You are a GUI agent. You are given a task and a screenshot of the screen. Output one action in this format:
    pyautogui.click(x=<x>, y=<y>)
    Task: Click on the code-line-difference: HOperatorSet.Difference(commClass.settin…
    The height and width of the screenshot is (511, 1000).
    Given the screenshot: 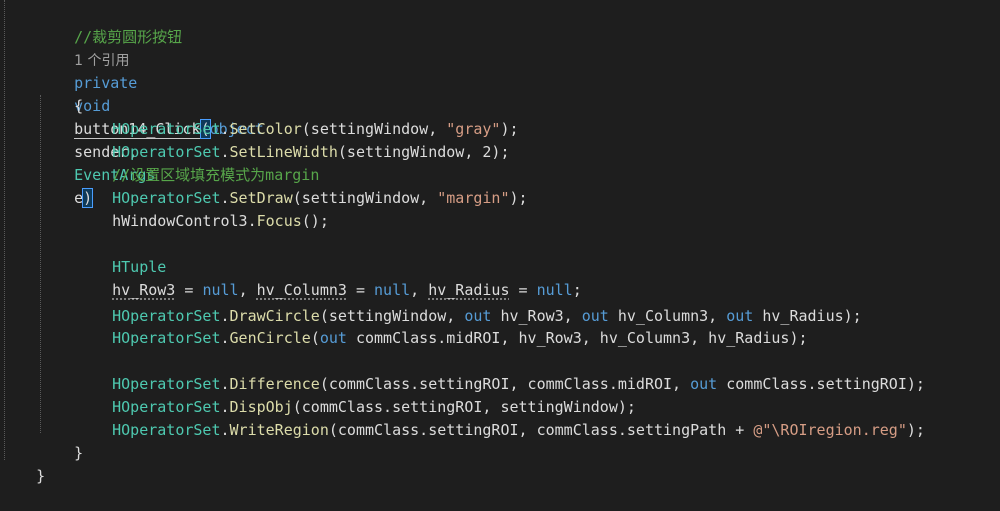 What is the action you would take?
    pyautogui.click(x=538, y=371)
    